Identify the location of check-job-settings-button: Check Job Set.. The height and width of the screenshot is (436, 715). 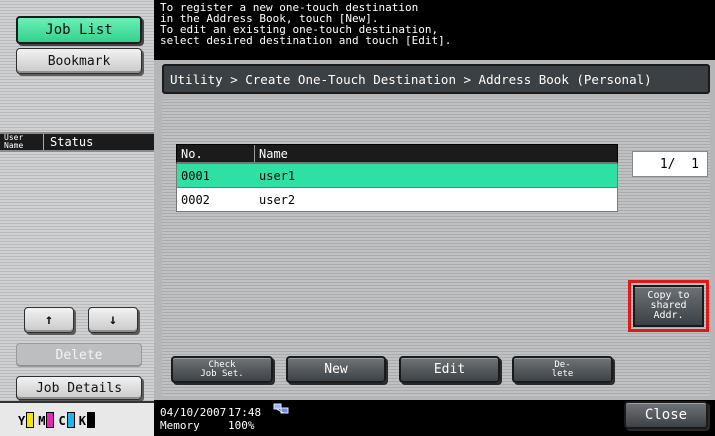
(222, 369).